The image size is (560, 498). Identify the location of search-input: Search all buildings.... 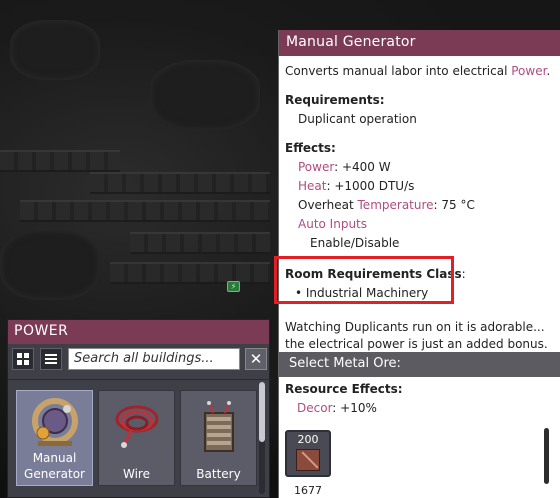
(154, 359).